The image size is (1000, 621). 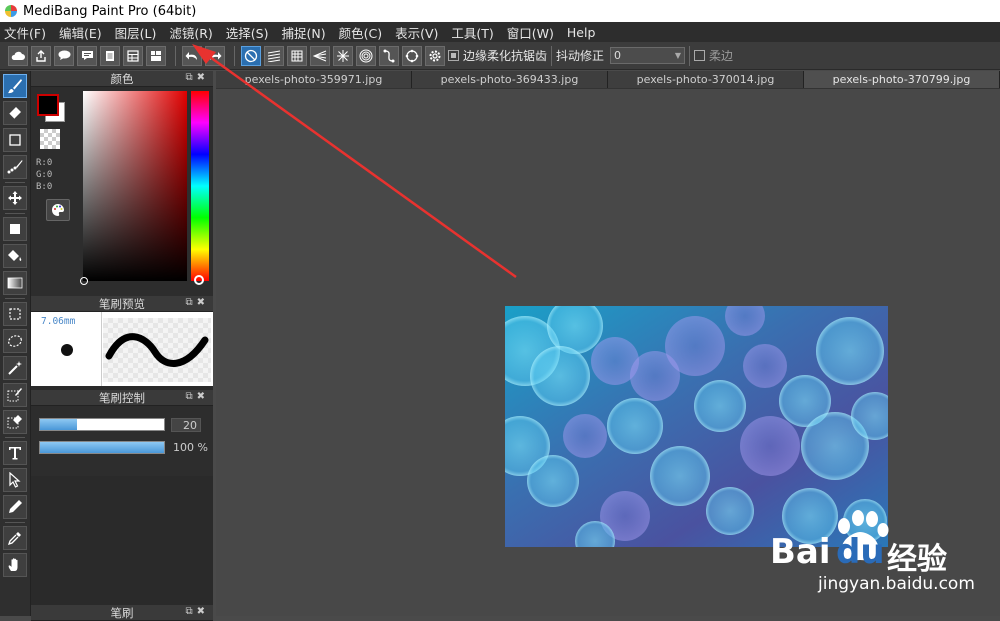 I want to click on snap-off-button, so click(x=251, y=55).